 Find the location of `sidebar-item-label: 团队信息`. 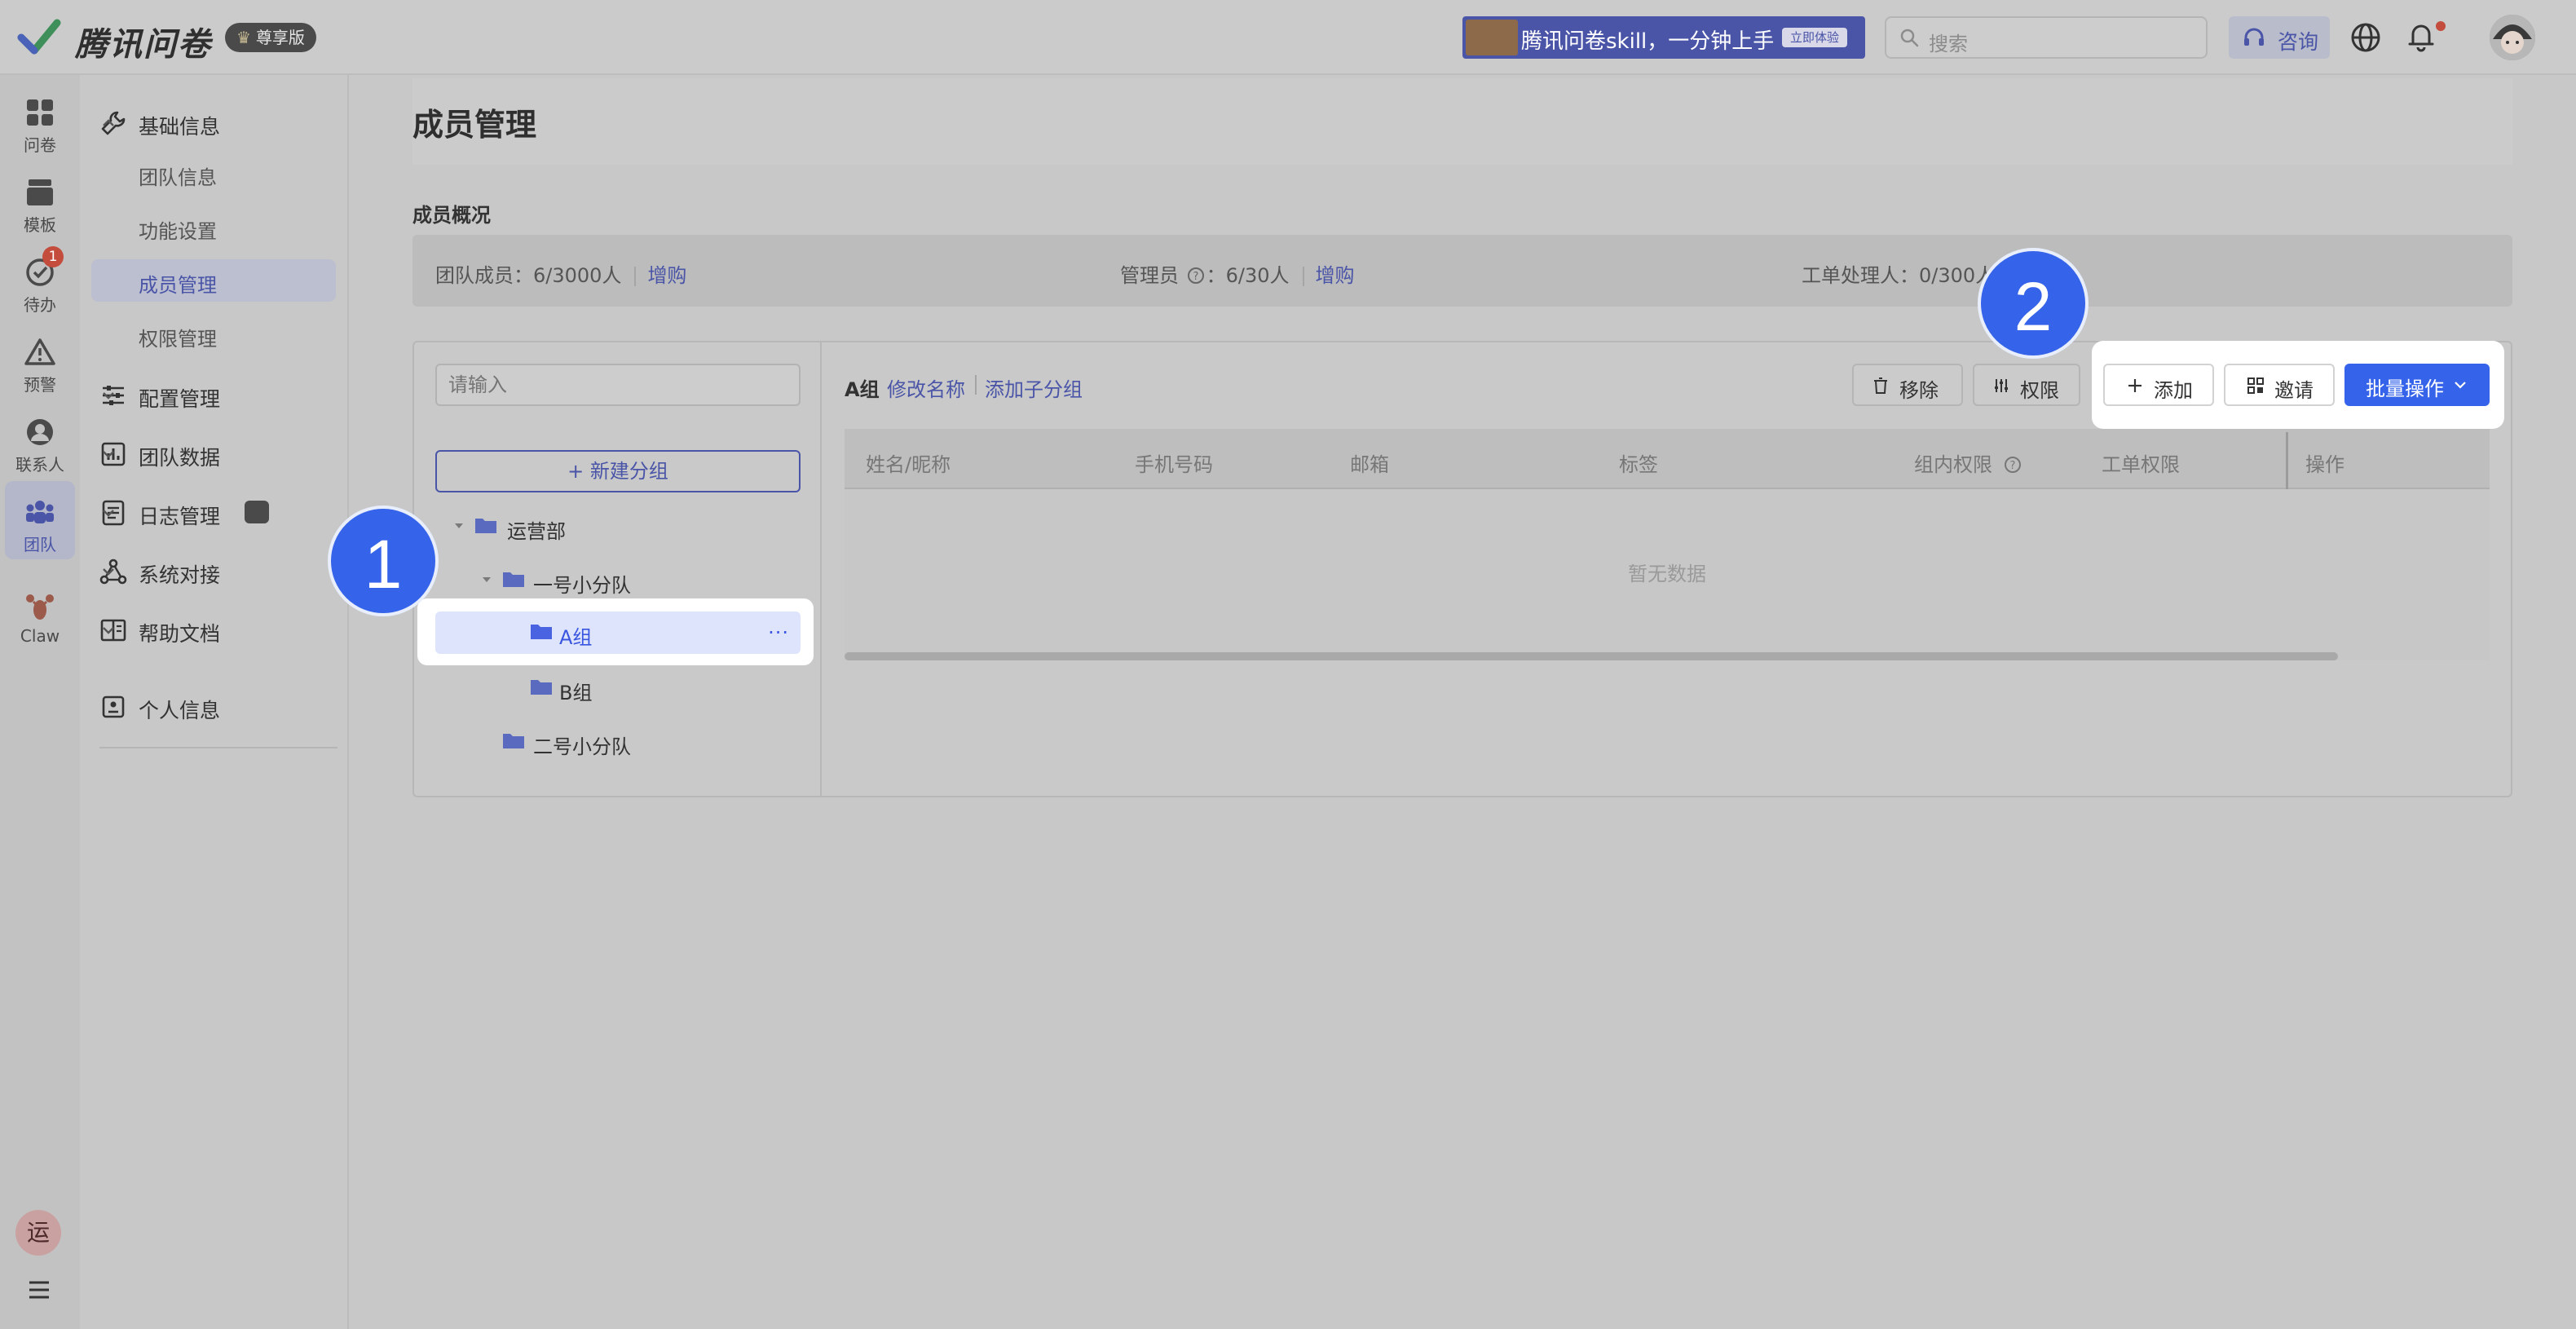

sidebar-item-label: 团队信息 is located at coordinates (178, 177).